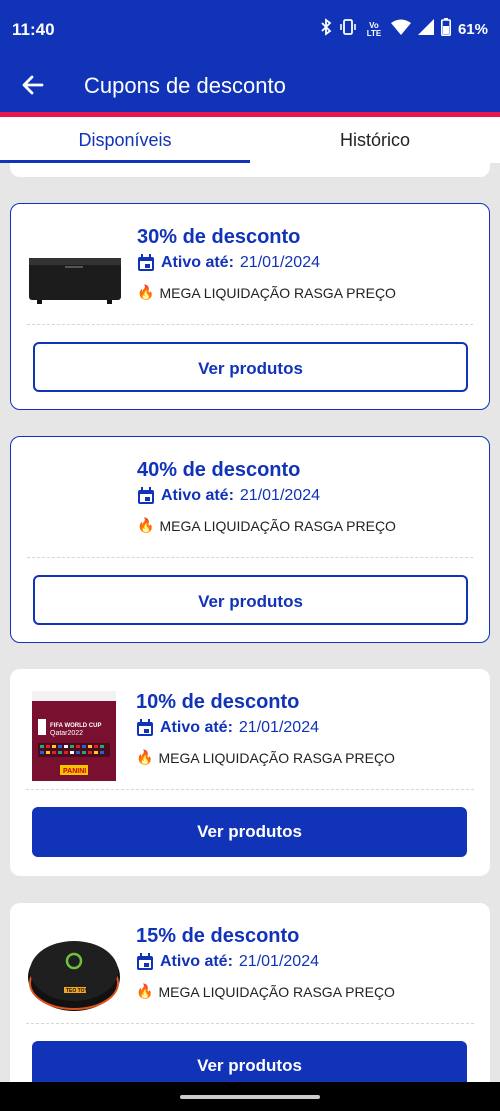 The width and height of the screenshot is (500, 1111). What do you see at coordinates (66, 733) in the screenshot?
I see `album-subtitle-text: Qatar2022` at bounding box center [66, 733].